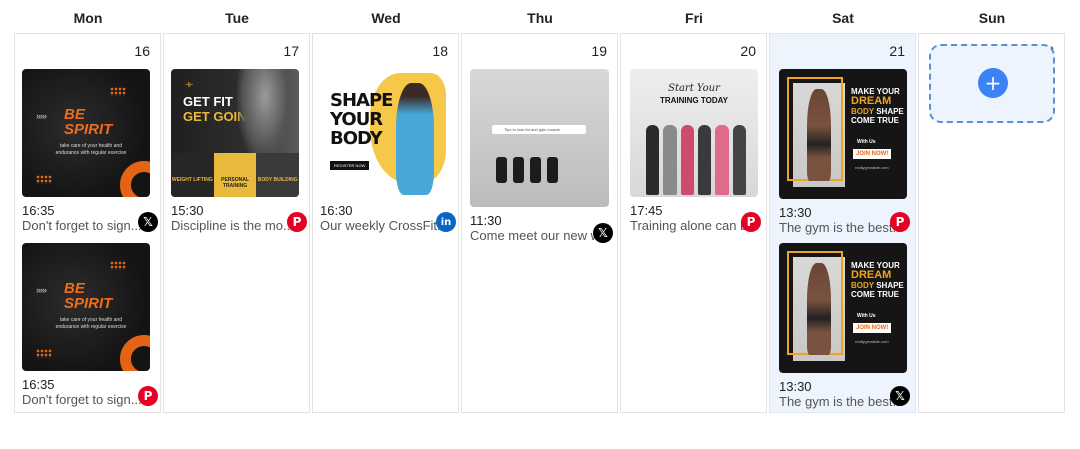  What do you see at coordinates (208, 101) in the screenshot?
I see `image-text: GET FIT` at bounding box center [208, 101].